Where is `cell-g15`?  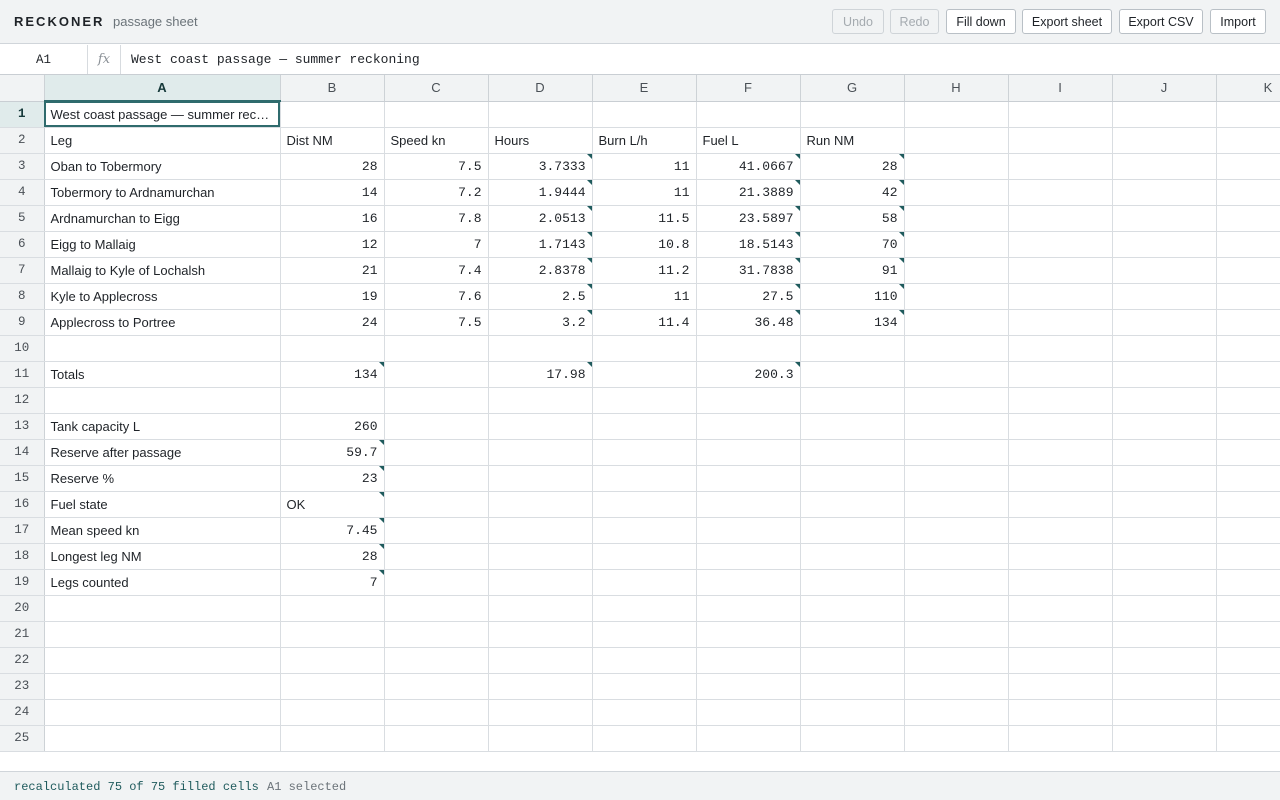 cell-g15 is located at coordinates (852, 478).